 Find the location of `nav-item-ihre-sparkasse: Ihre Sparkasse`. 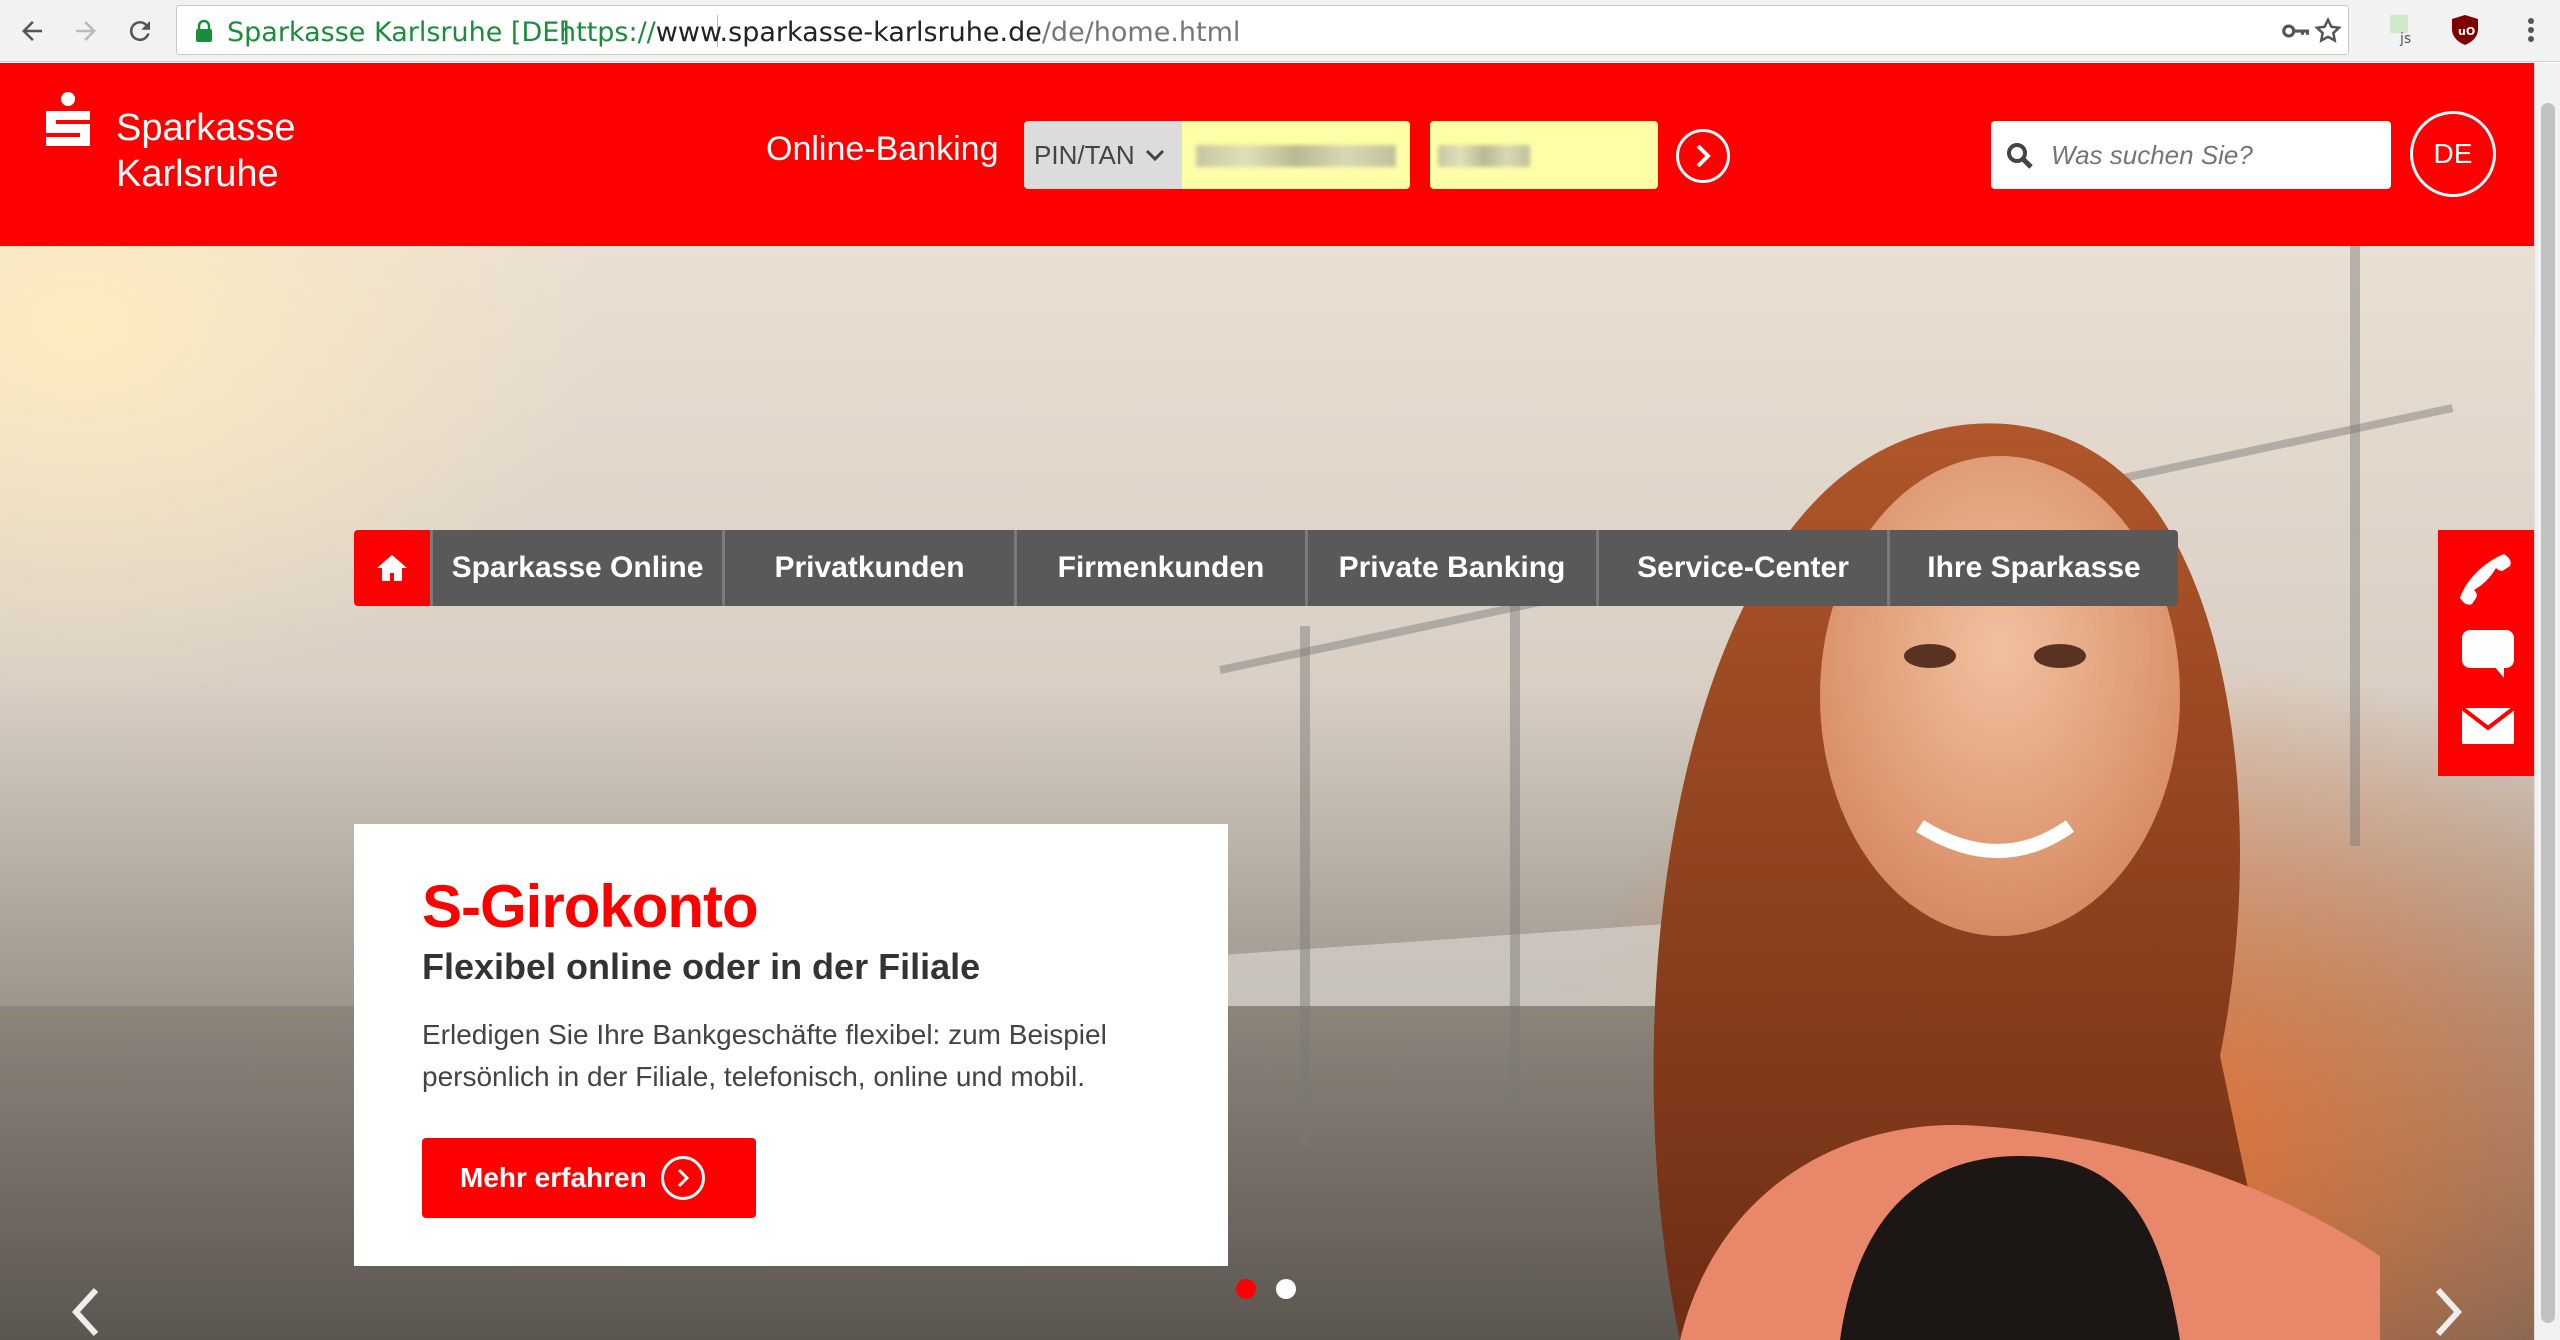

nav-item-ihre-sparkasse: Ihre Sparkasse is located at coordinates (2032, 568).